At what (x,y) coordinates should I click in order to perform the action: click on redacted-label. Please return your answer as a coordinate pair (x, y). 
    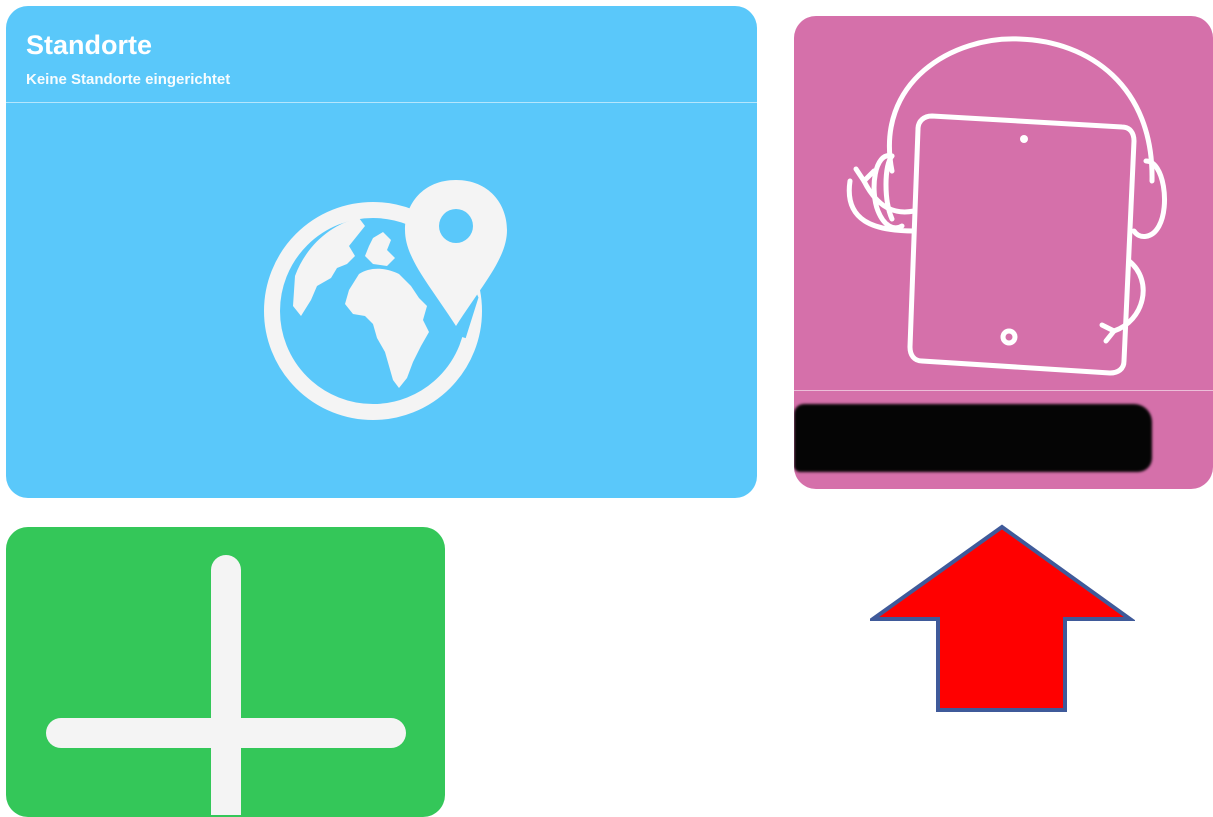
    Looking at the image, I should click on (973, 438).